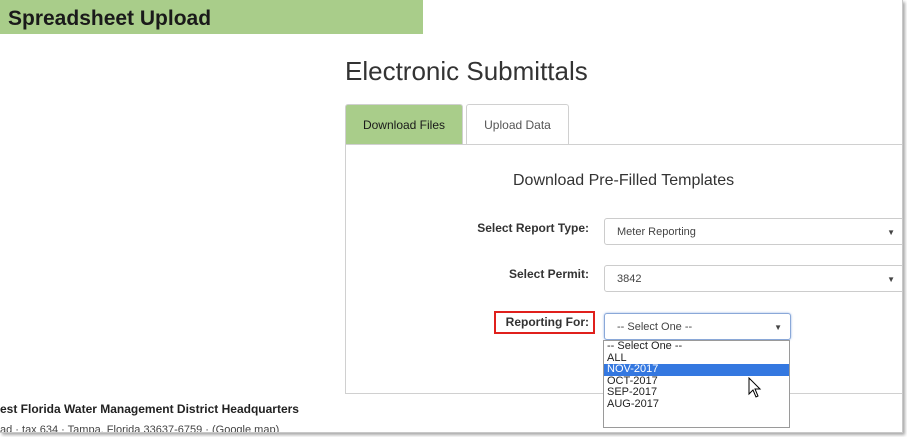  Describe the element at coordinates (466, 71) in the screenshot. I see `page-title: Electronic Submittals` at that location.